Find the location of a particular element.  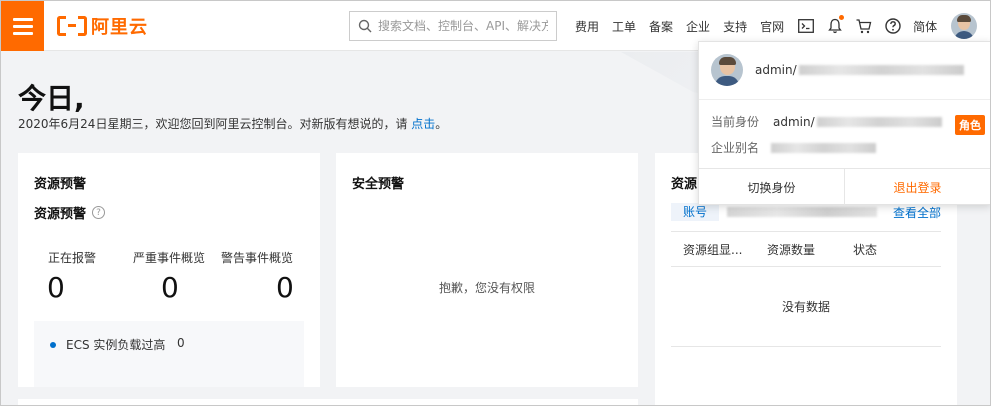

nav-icp: 备案 is located at coordinates (661, 26).